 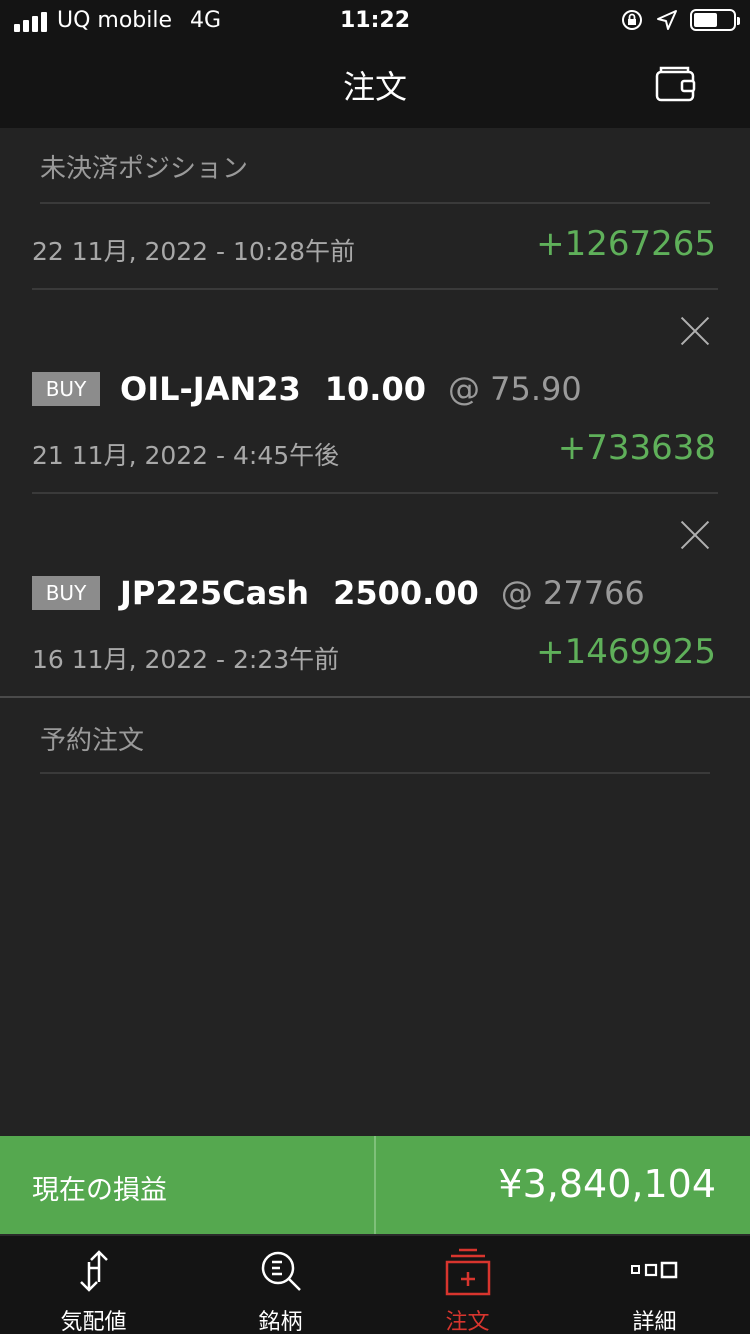 I want to click on position-date: 16 11月, 2022 - 2:23午前, so click(x=186, y=659).